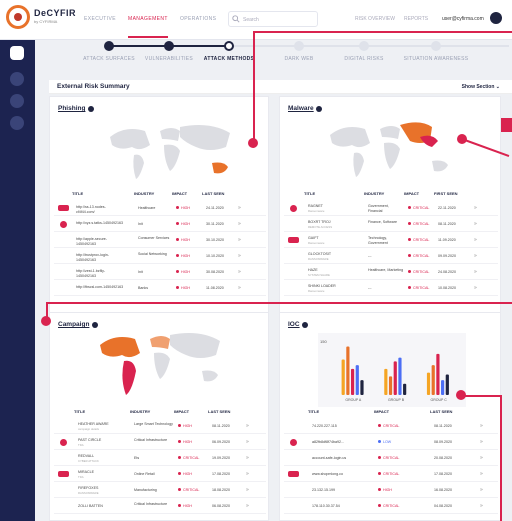 The height and width of the screenshot is (521, 512). What do you see at coordinates (436, 59) in the screenshot?
I see `step-label-situation-awareness: SITUATION AWARENESS` at bounding box center [436, 59].